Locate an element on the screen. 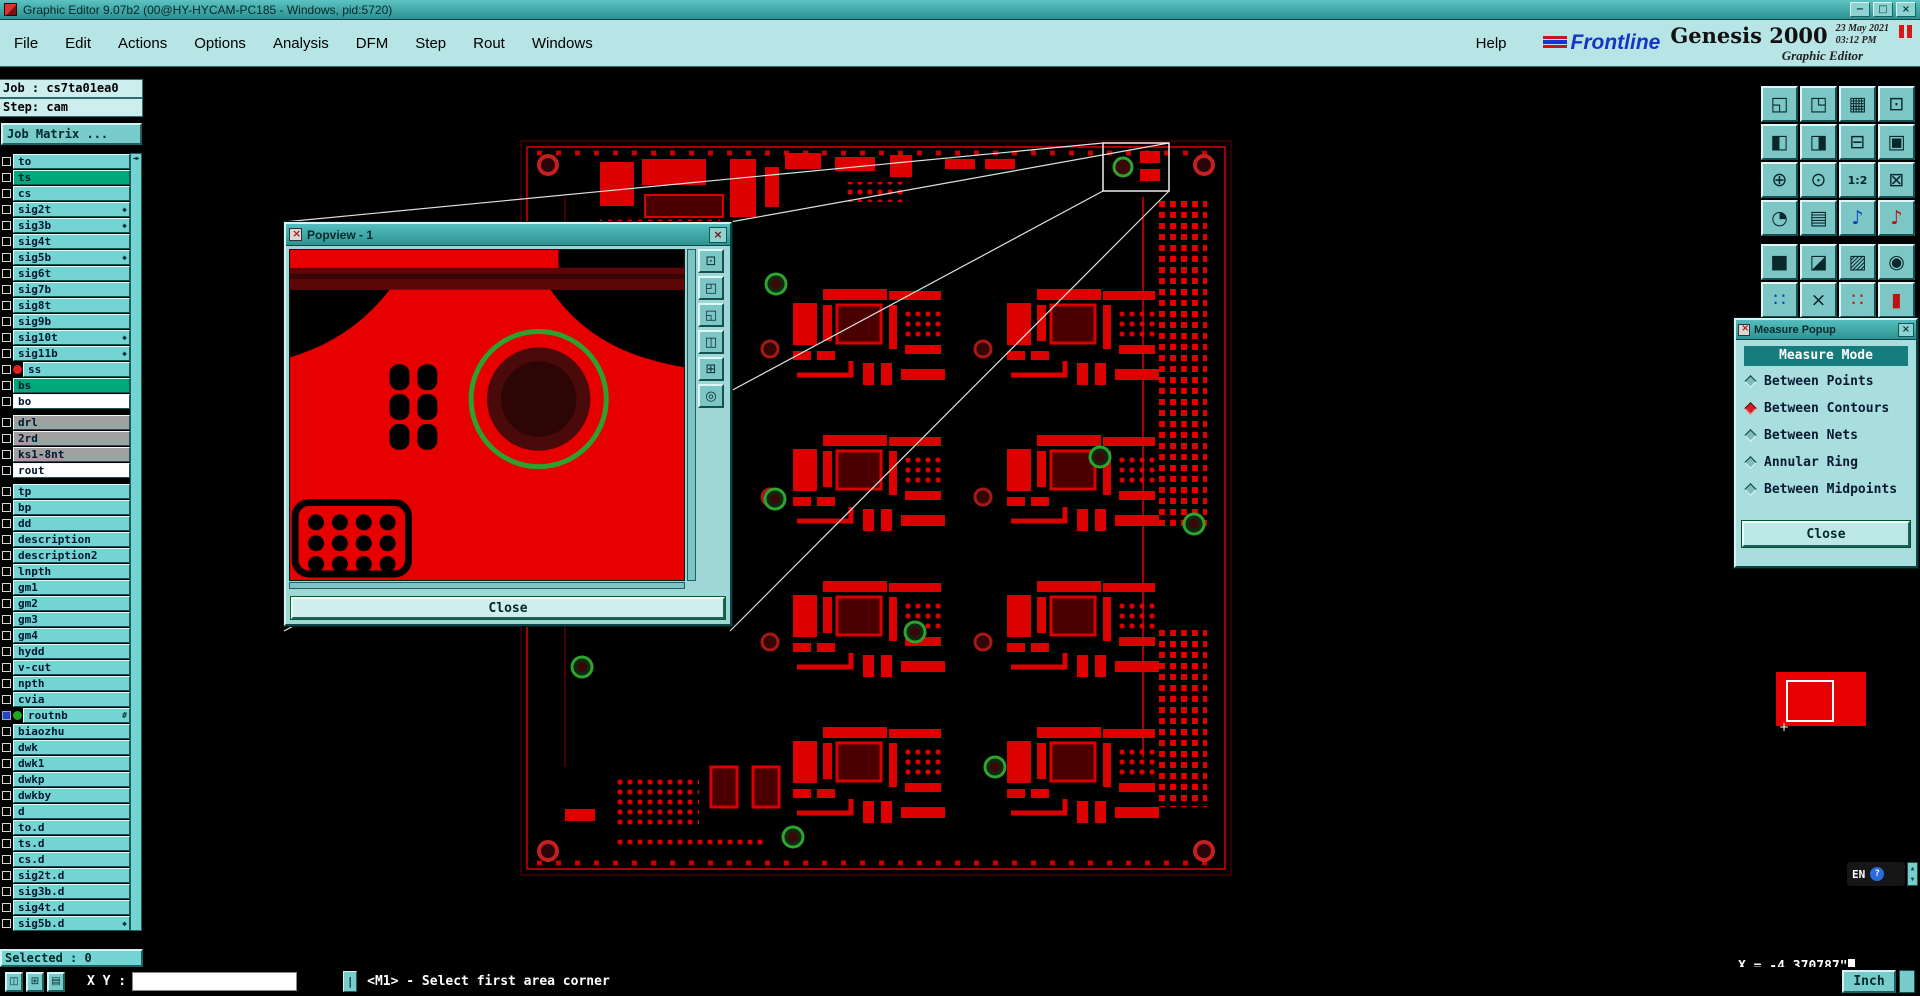 This screenshot has height=996, width=1920. menu-step: Step is located at coordinates (430, 43).